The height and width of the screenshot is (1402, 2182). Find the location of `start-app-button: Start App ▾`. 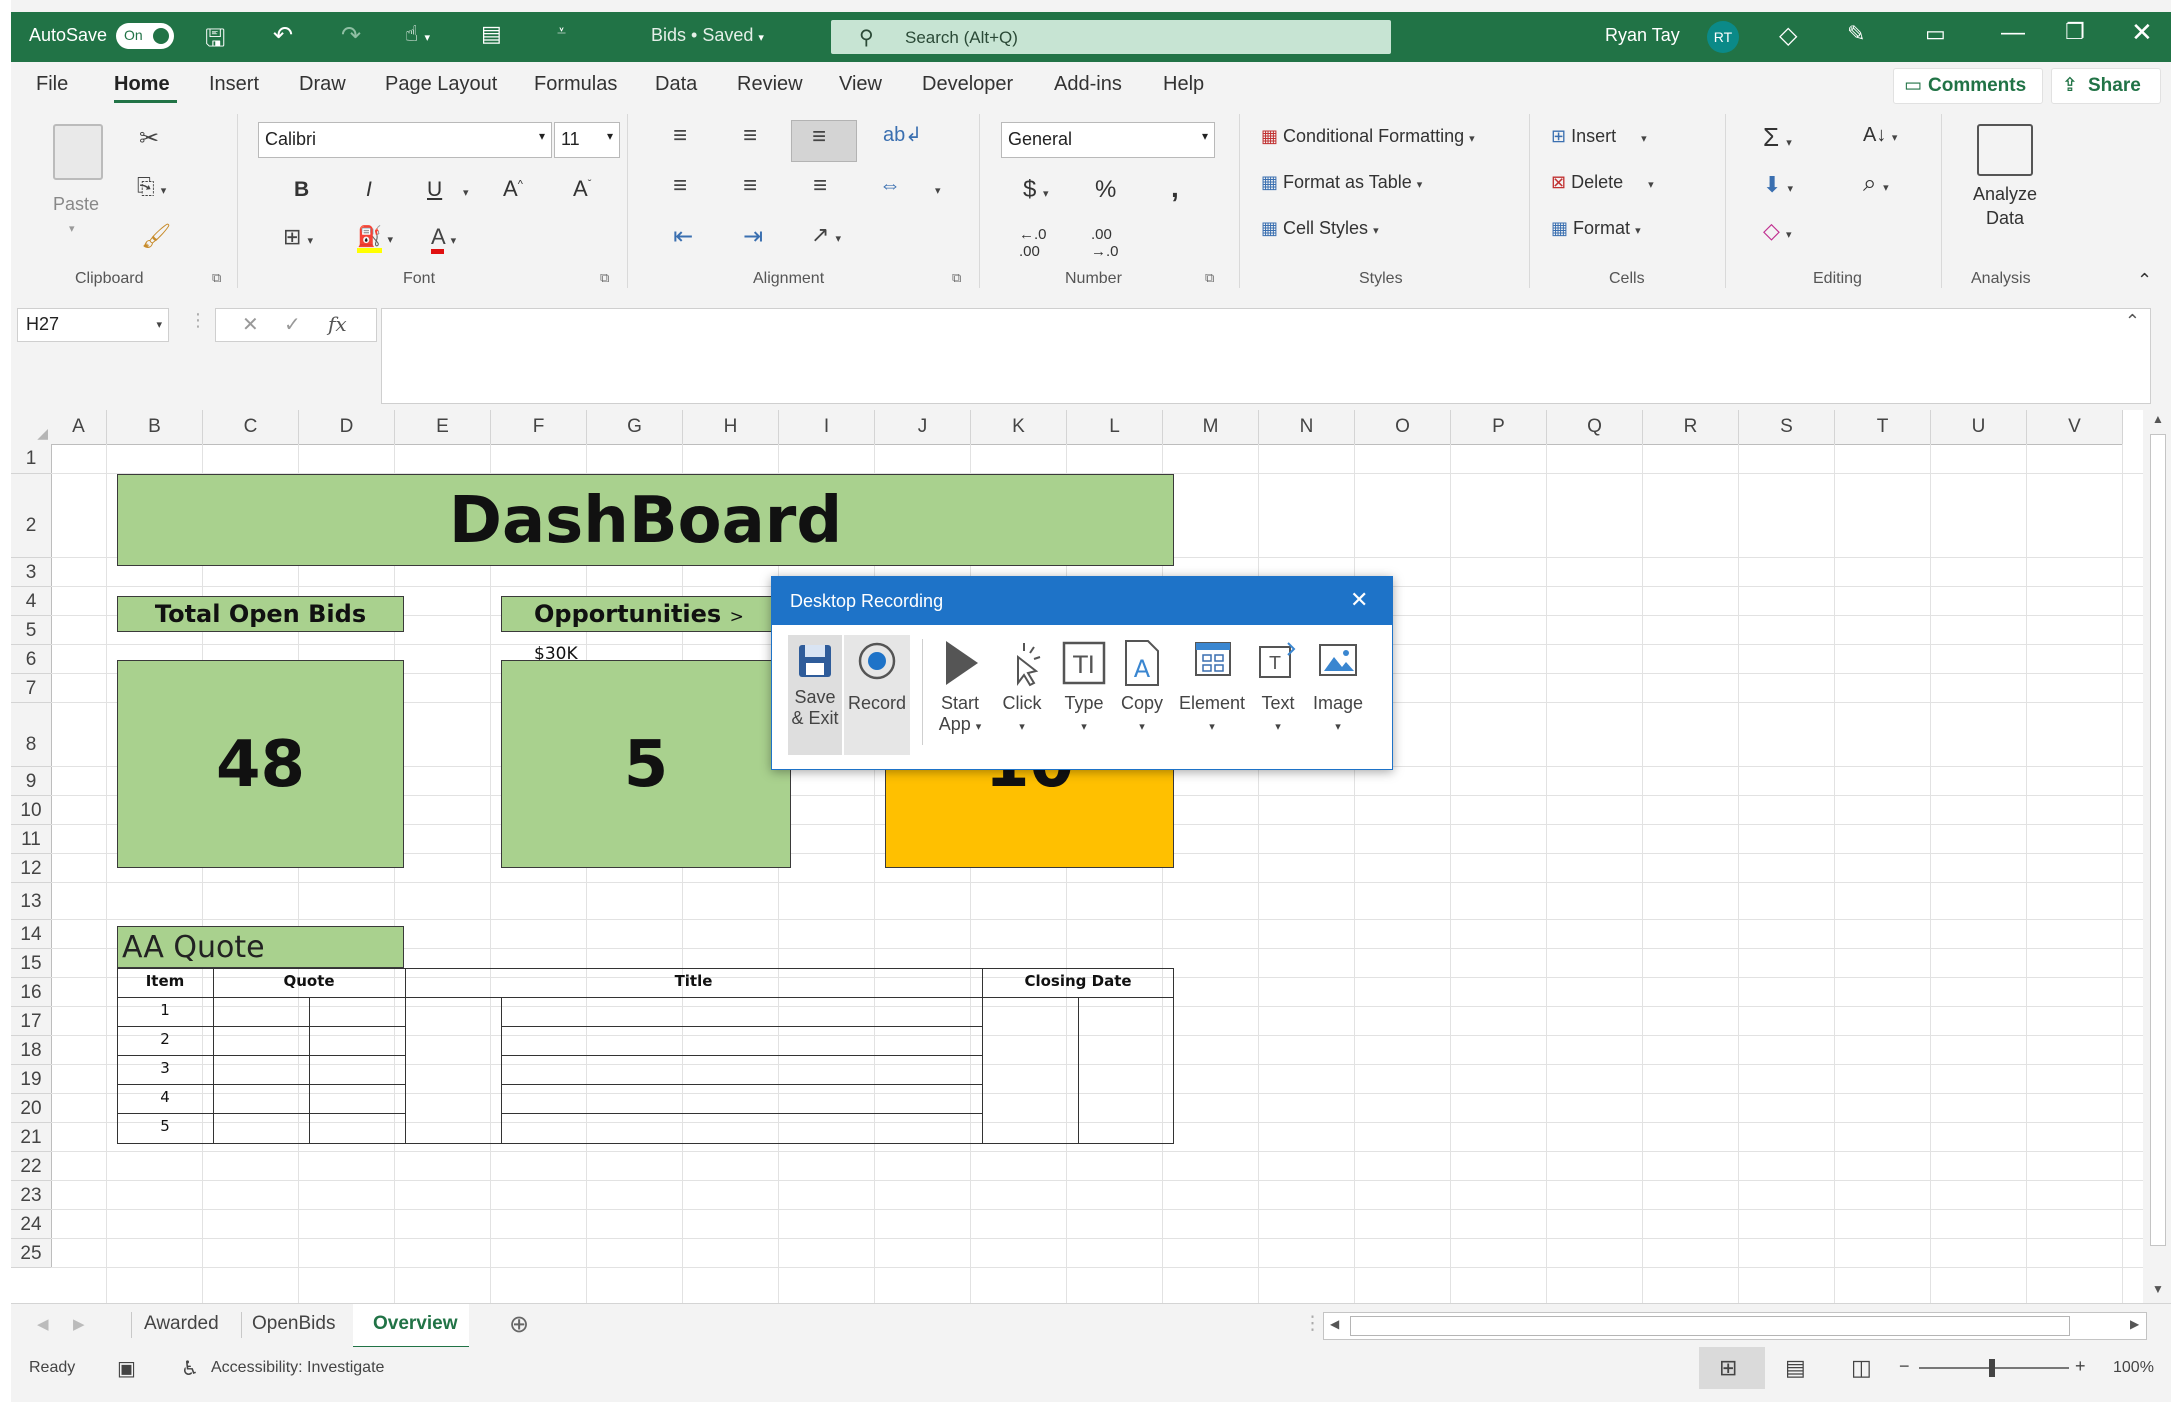

start-app-button: Start App ▾ is located at coordinates (960, 695).